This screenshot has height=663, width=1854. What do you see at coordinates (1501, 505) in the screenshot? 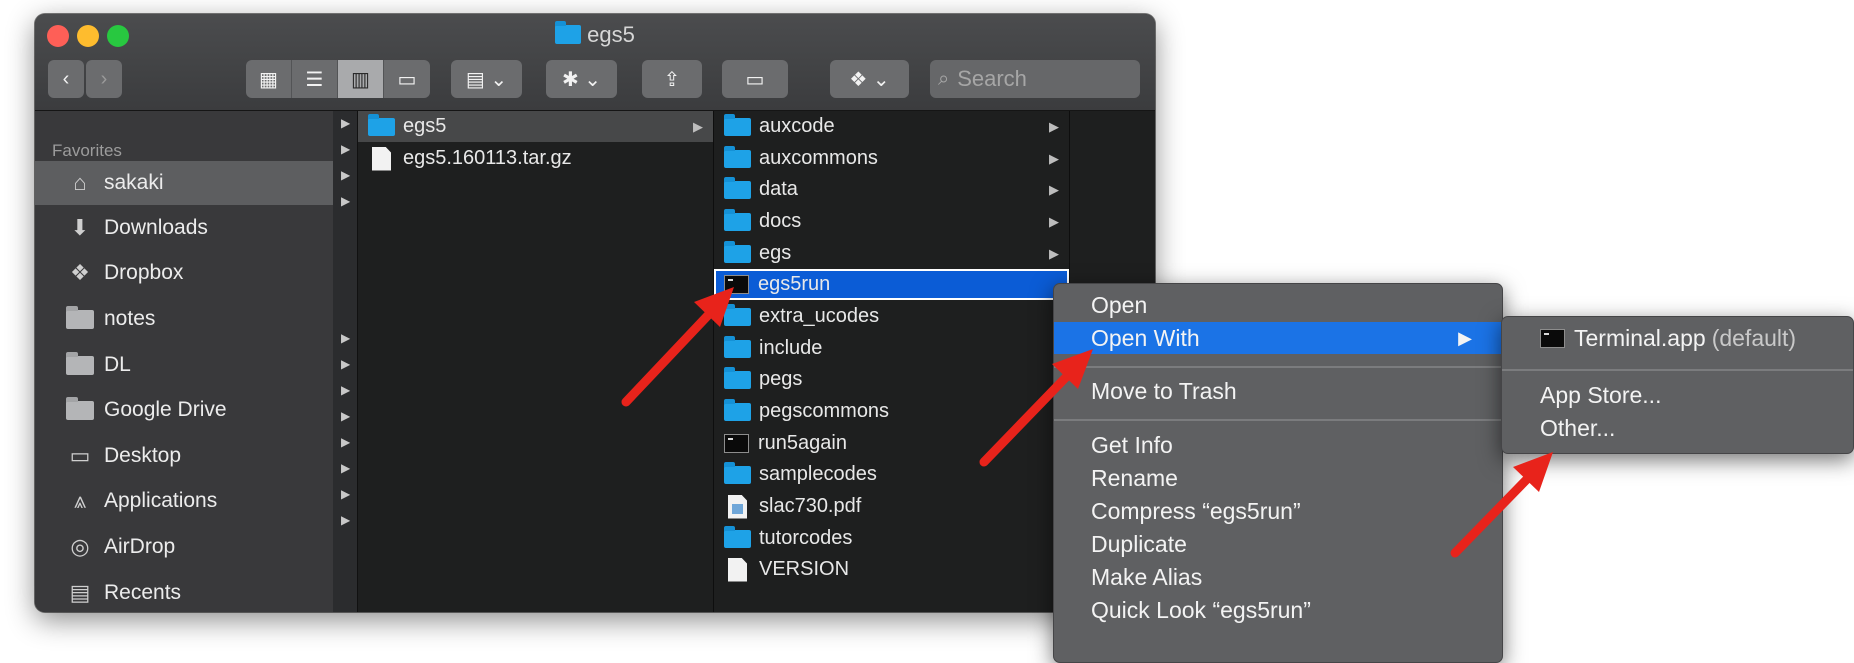
I see `annotation-arrow-other` at bounding box center [1501, 505].